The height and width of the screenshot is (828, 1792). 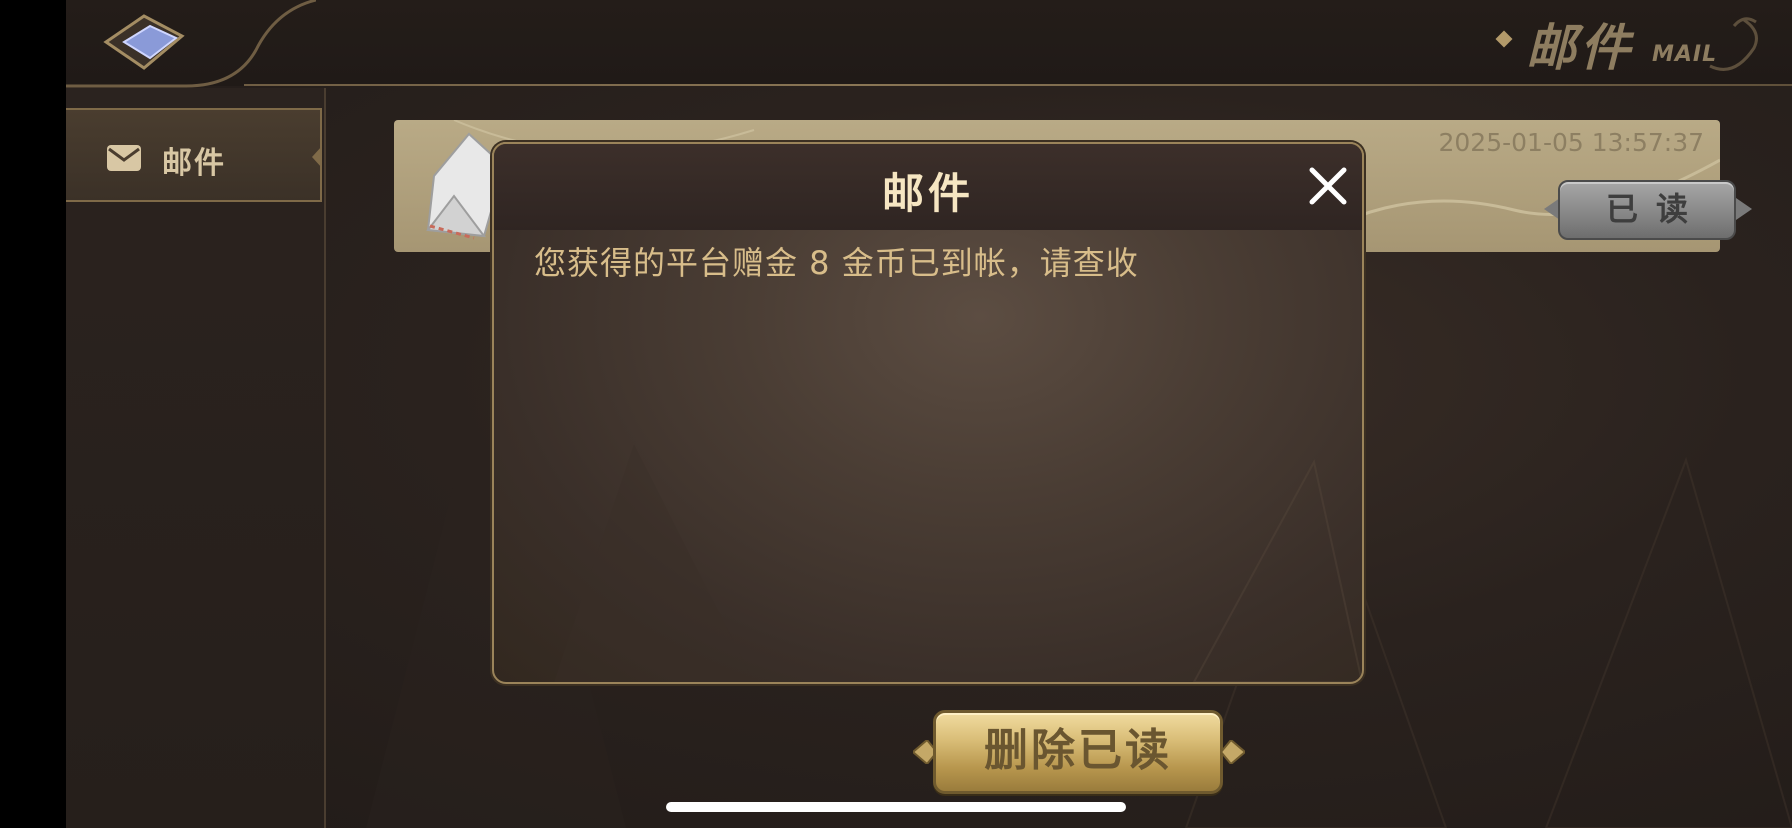 I want to click on close-button, so click(x=1328, y=186).